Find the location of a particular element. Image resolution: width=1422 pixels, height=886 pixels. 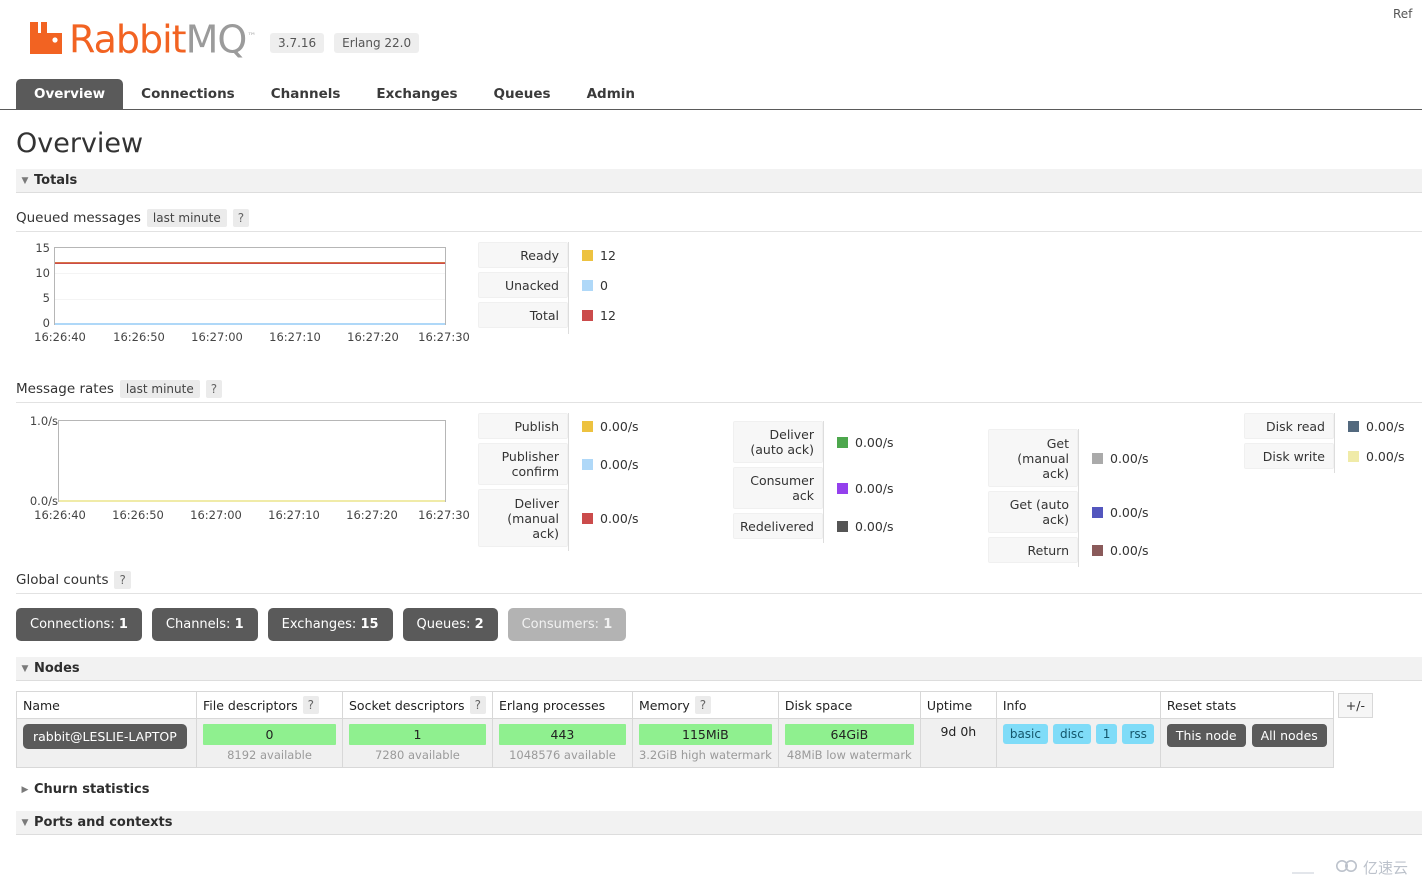

logo-text-mq: MQ is located at coordinates (216, 40).